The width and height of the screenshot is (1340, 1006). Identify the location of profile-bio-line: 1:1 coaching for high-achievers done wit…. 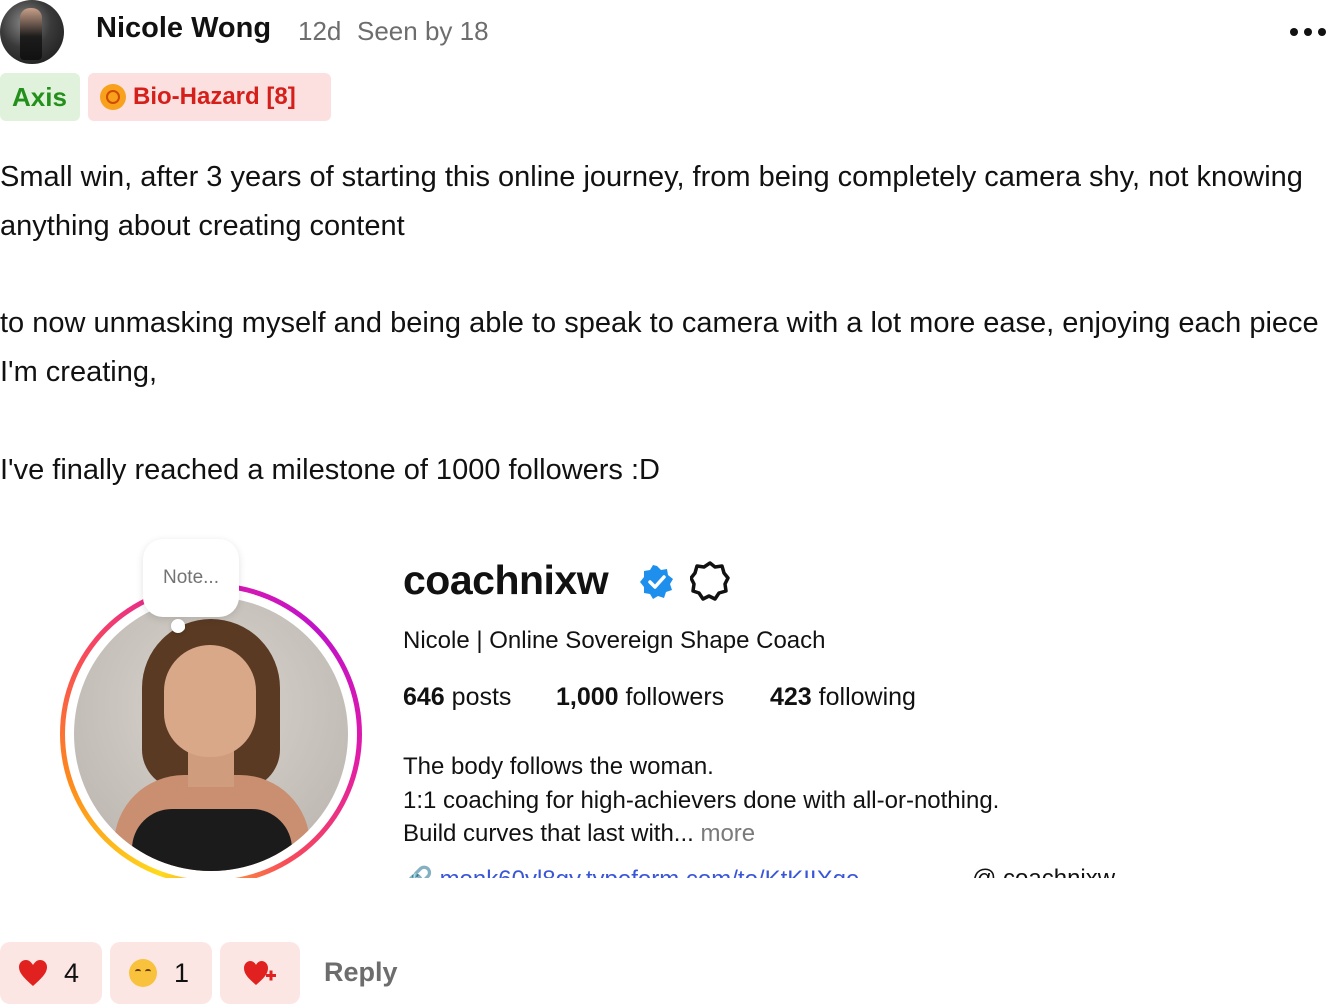
(701, 800).